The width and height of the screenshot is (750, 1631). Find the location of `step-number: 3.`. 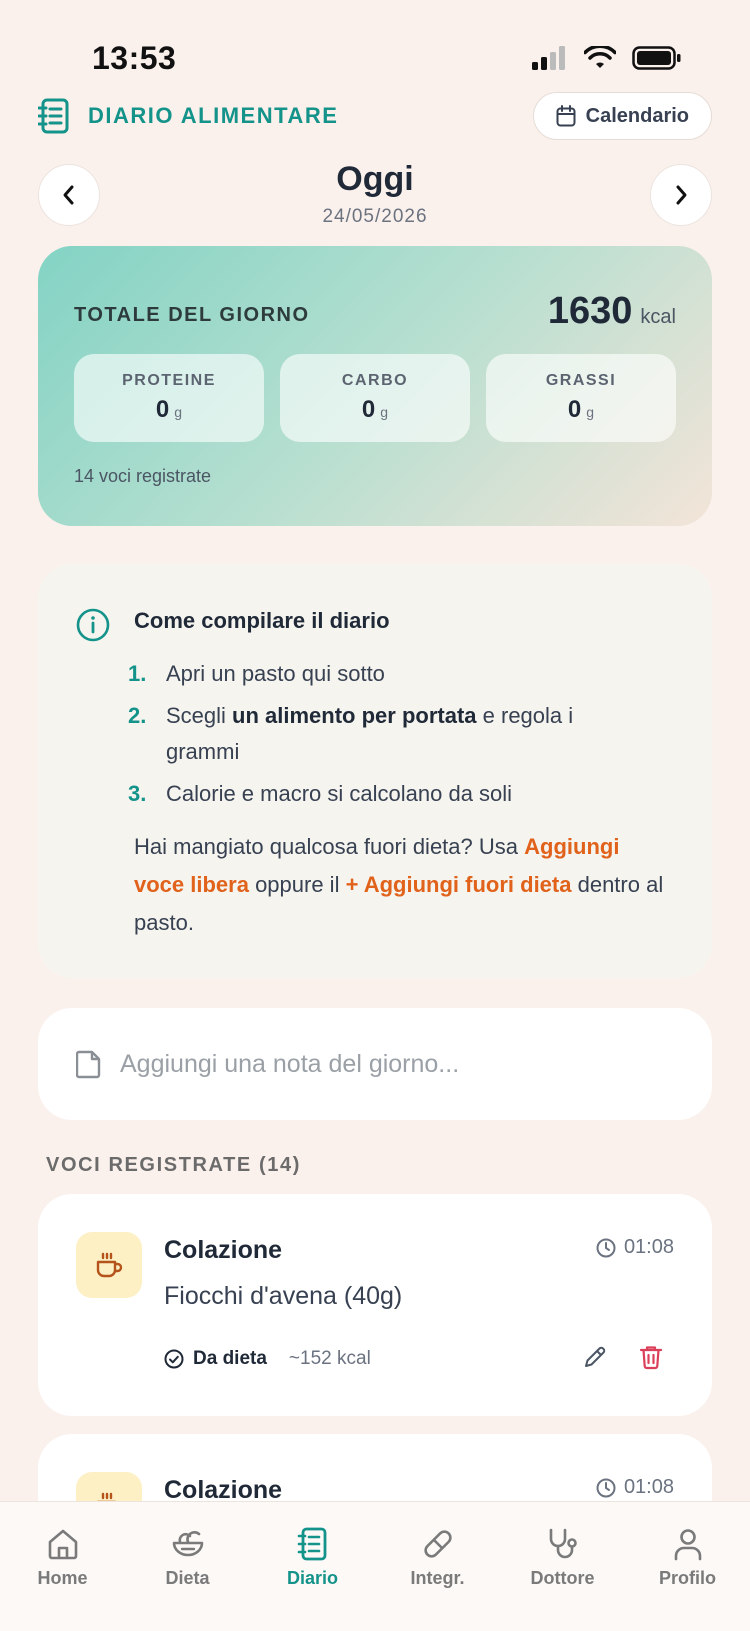

step-number: 3. is located at coordinates (137, 793).